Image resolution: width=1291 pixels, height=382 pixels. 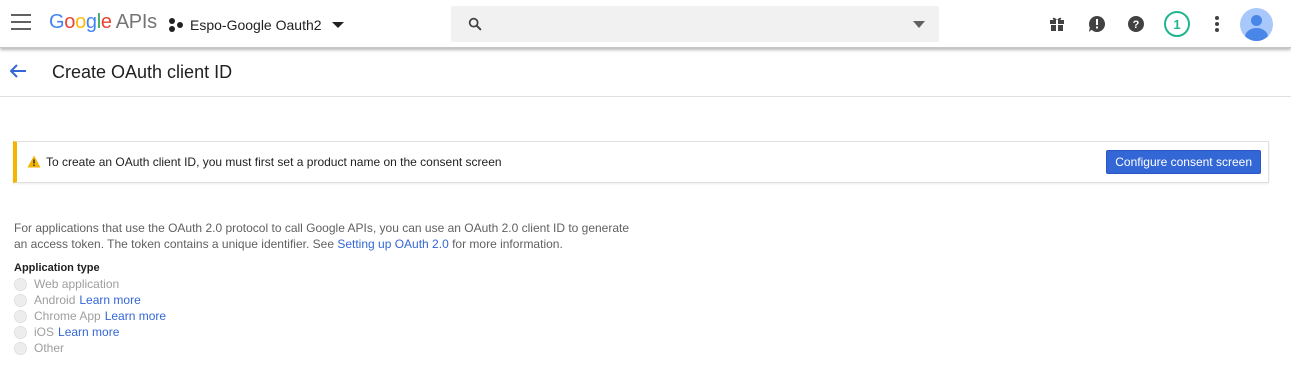 I want to click on configure-consent-screen-button: Configure consent screen, so click(x=1183, y=162).